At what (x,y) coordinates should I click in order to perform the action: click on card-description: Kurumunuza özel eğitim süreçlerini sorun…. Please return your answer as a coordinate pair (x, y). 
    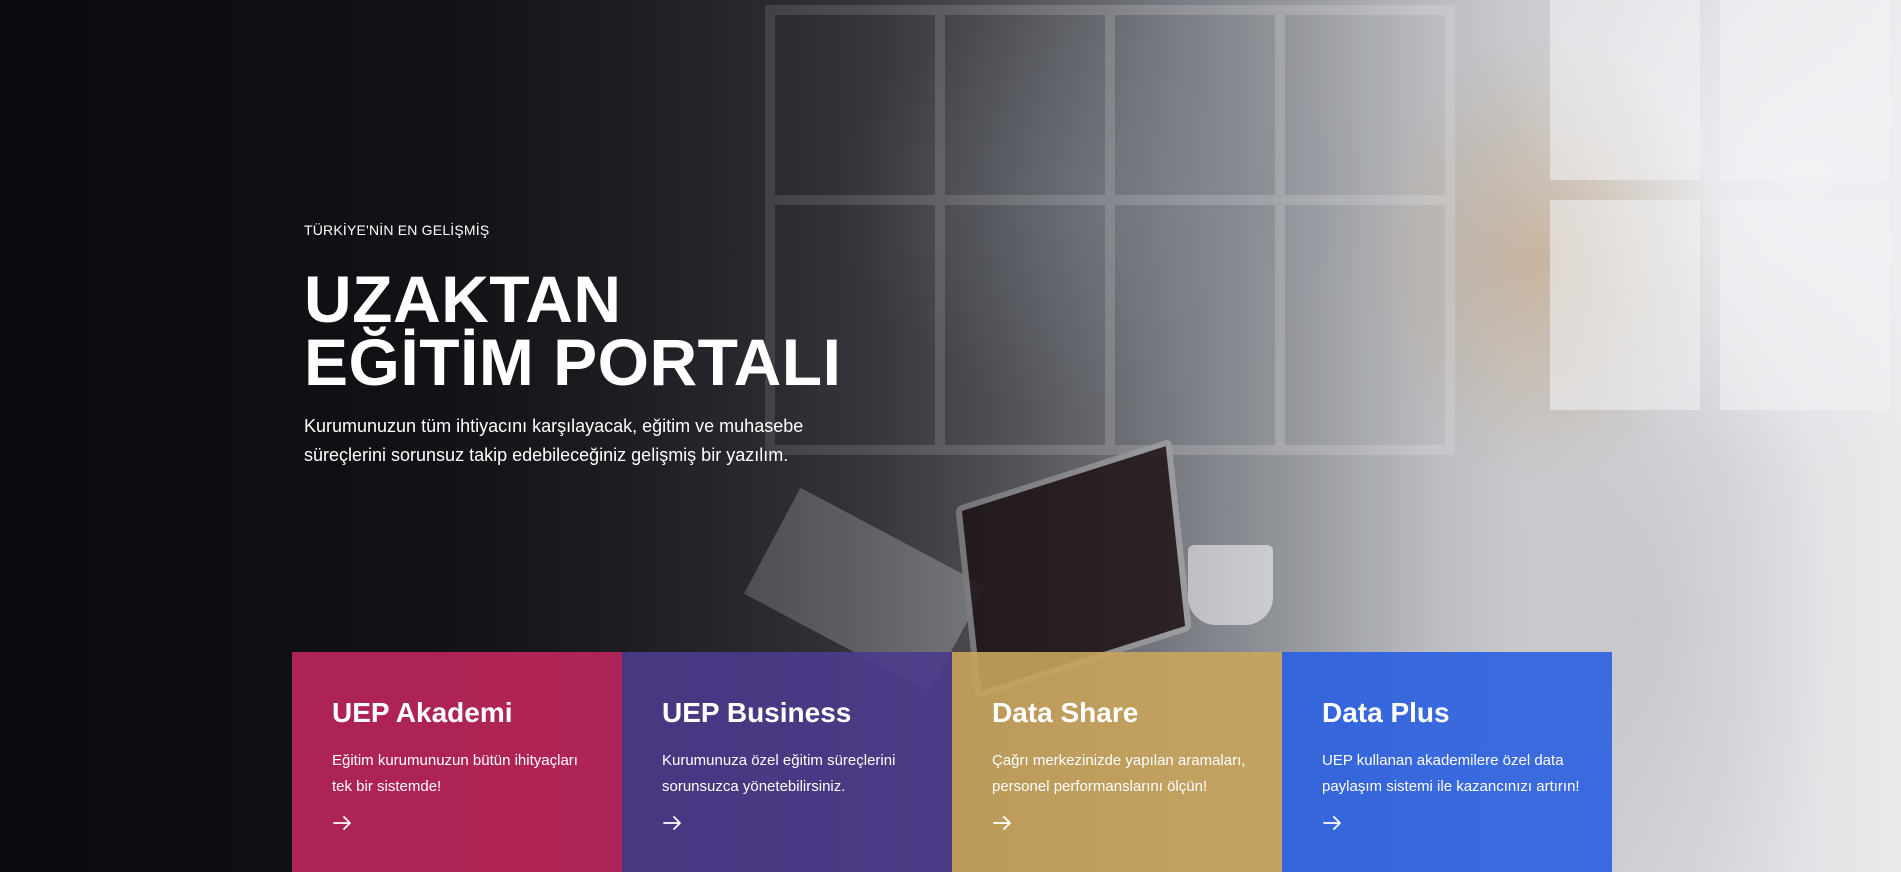
    Looking at the image, I should click on (779, 773).